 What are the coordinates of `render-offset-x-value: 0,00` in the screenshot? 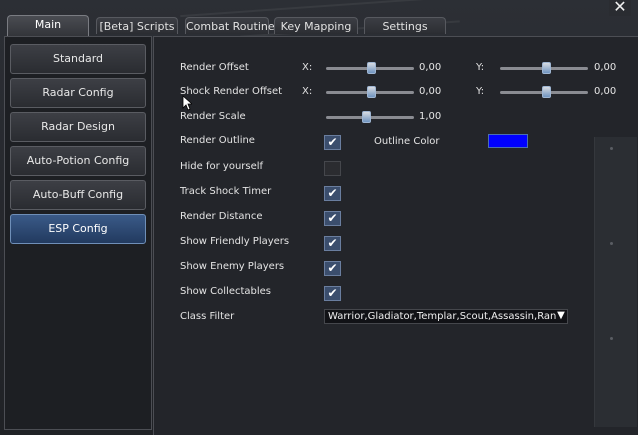 It's located at (430, 67).